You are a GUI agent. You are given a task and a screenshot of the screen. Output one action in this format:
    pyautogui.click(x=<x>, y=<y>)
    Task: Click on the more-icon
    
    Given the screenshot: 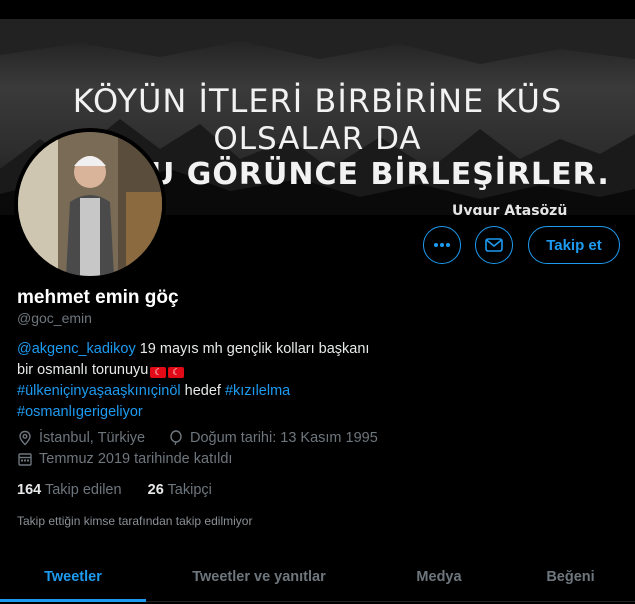 What is the action you would take?
    pyautogui.click(x=442, y=245)
    